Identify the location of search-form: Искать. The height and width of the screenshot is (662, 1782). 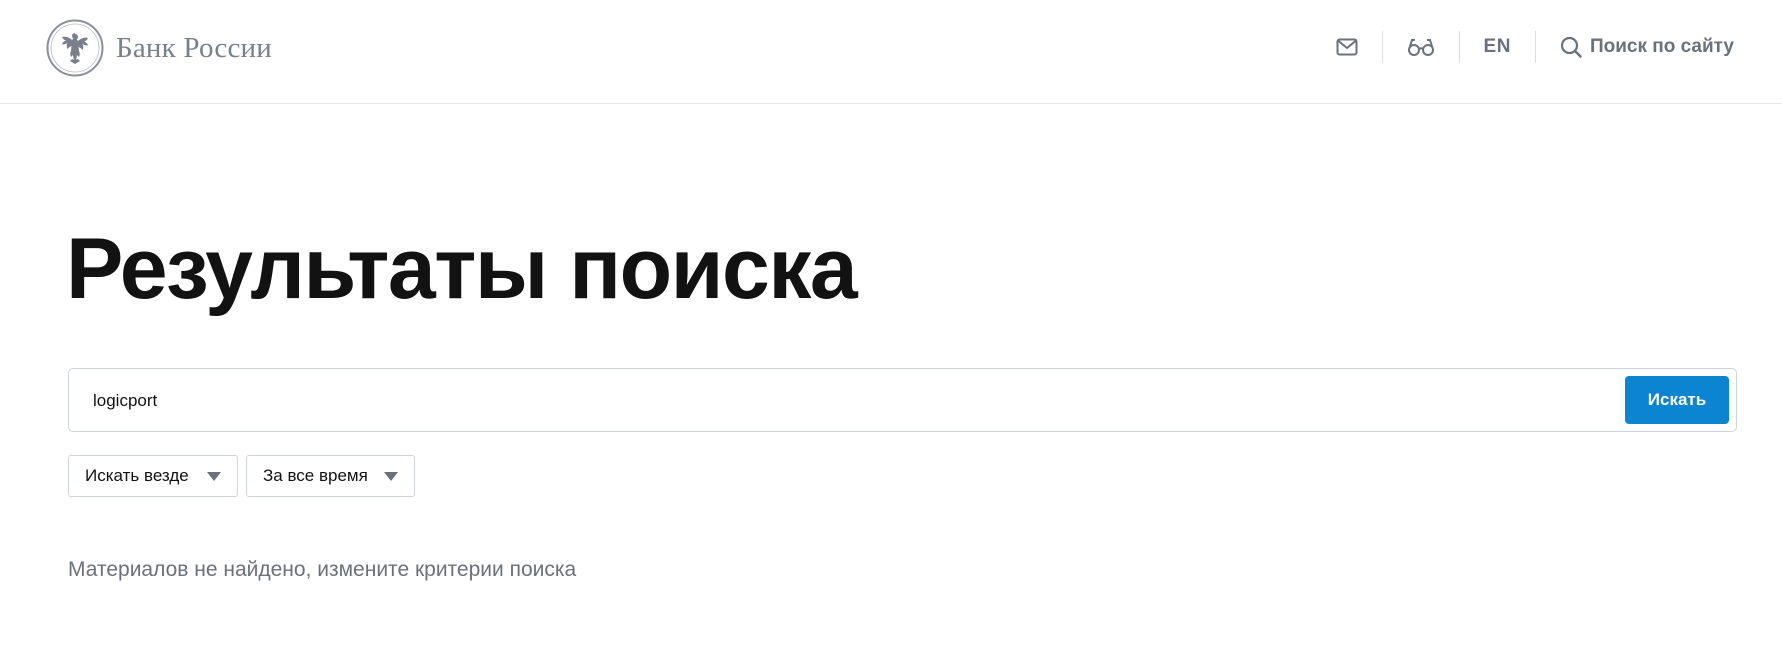
(902, 400).